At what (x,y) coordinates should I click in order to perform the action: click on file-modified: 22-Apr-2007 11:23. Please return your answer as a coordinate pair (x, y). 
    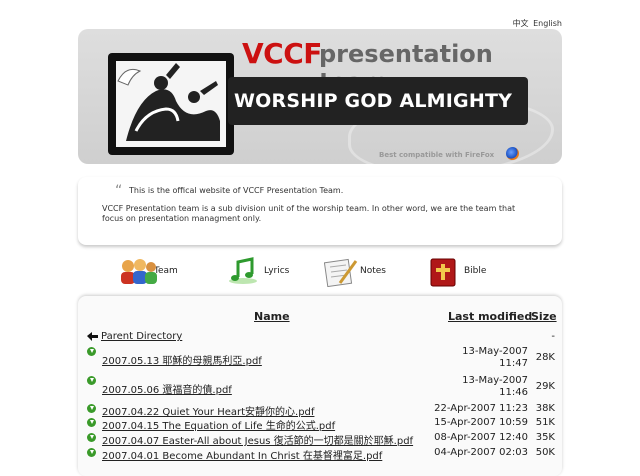
    Looking at the image, I should click on (481, 408).